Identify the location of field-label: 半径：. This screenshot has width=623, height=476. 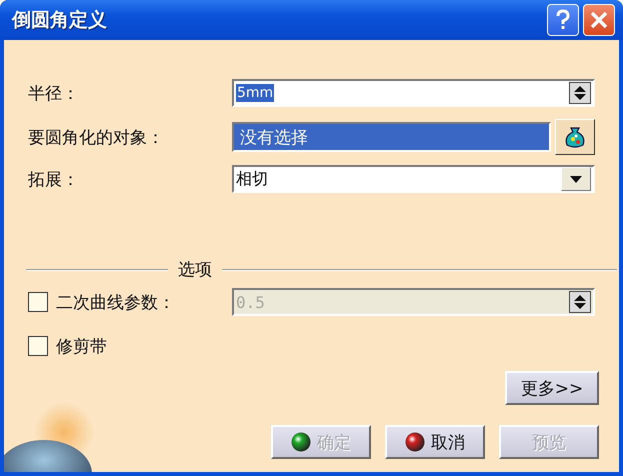
(54, 93).